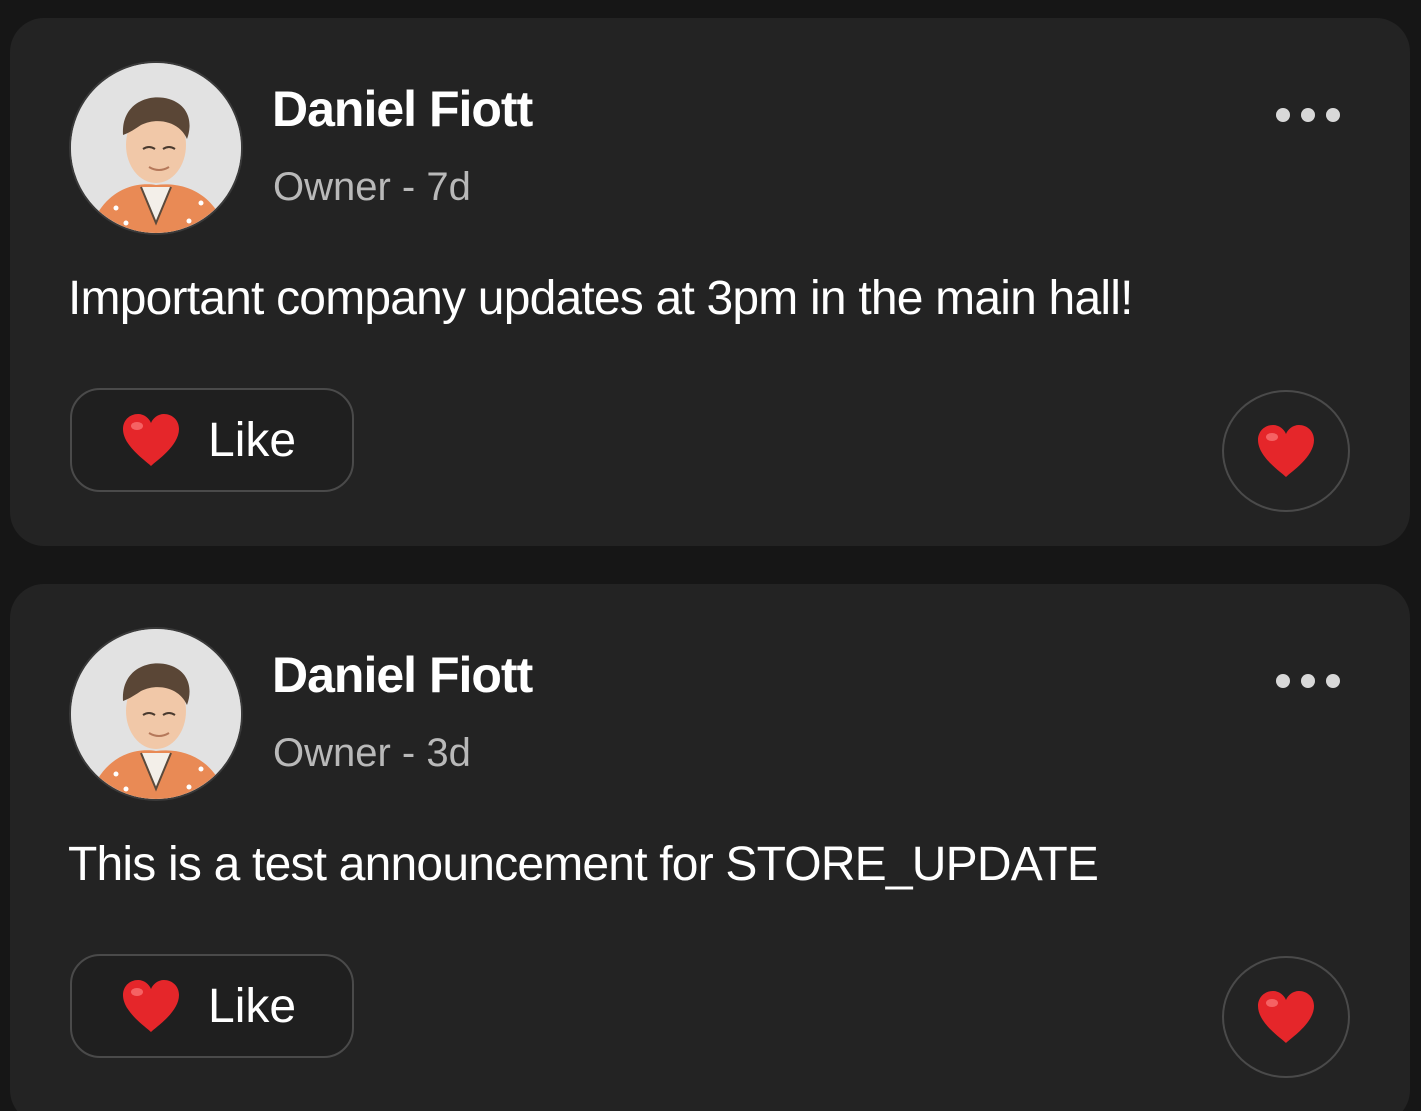  I want to click on author-role-timestamp: Owner - 3d, so click(372, 753).